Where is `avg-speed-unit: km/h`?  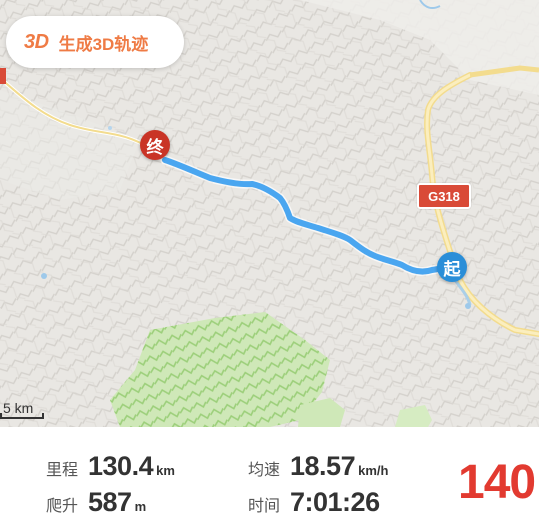 avg-speed-unit: km/h is located at coordinates (373, 470).